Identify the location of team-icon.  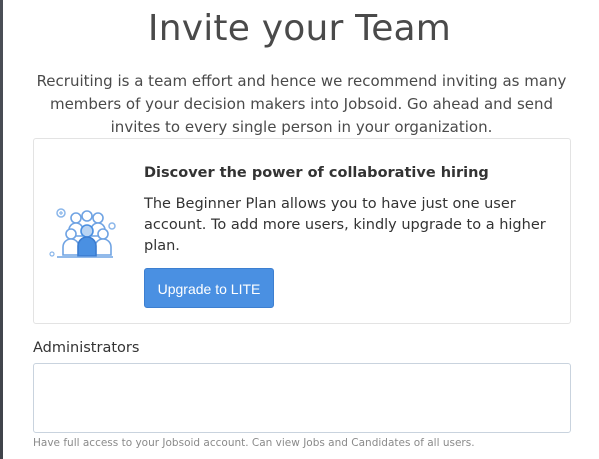
(82, 233).